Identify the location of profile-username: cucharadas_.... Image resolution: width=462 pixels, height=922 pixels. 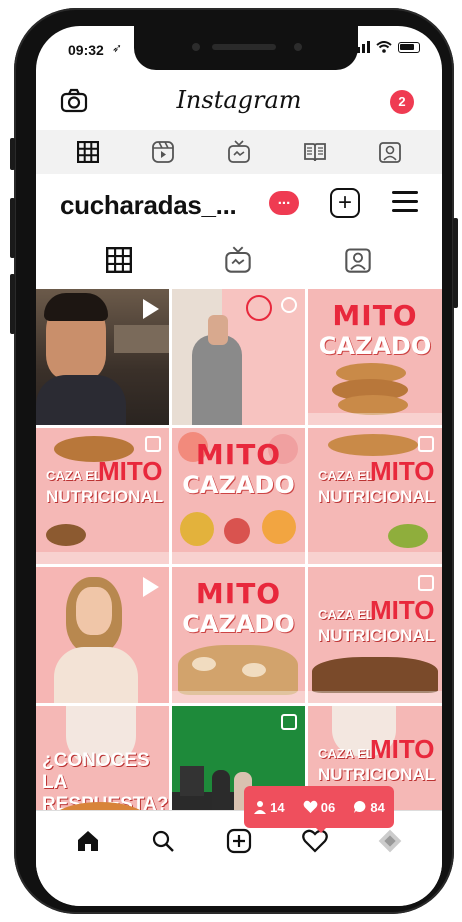
(148, 205).